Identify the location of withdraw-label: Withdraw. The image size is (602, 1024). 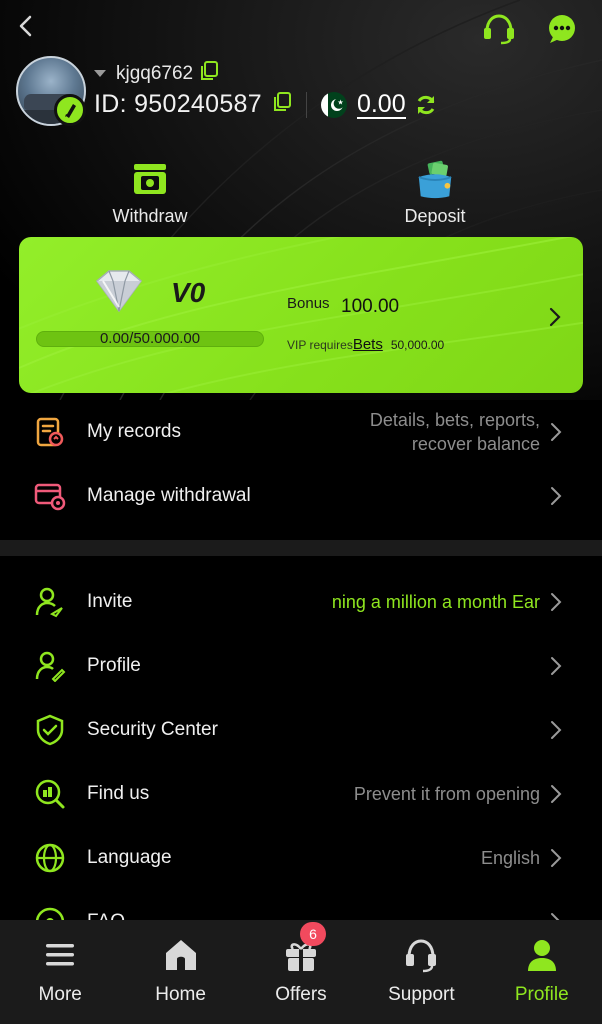
(150, 216).